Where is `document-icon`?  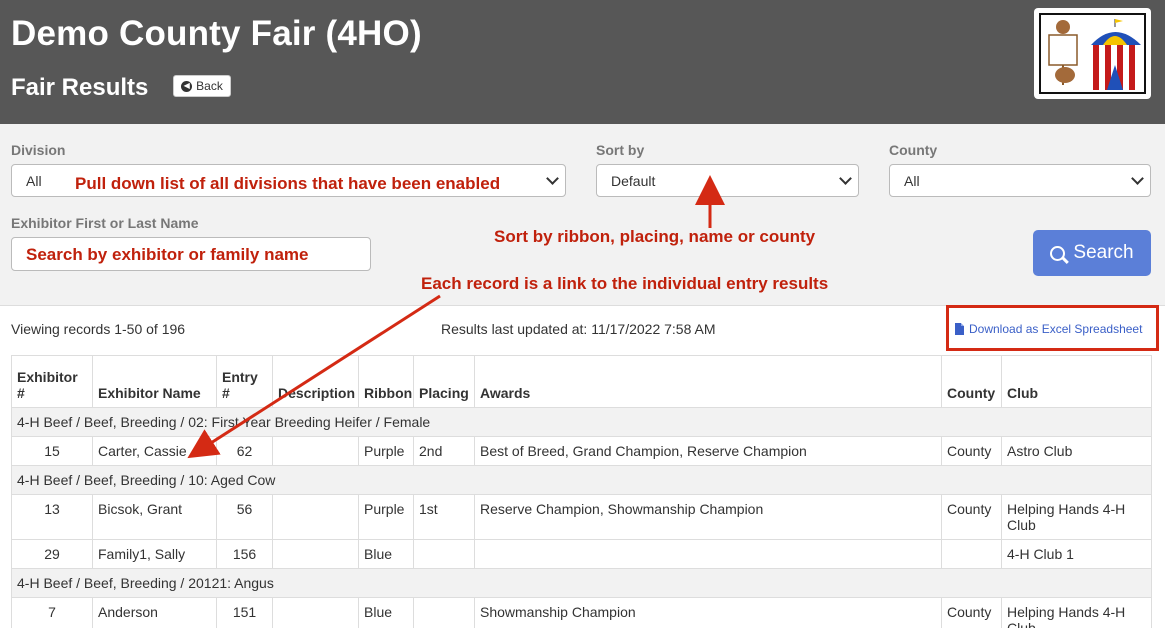 document-icon is located at coordinates (959, 329).